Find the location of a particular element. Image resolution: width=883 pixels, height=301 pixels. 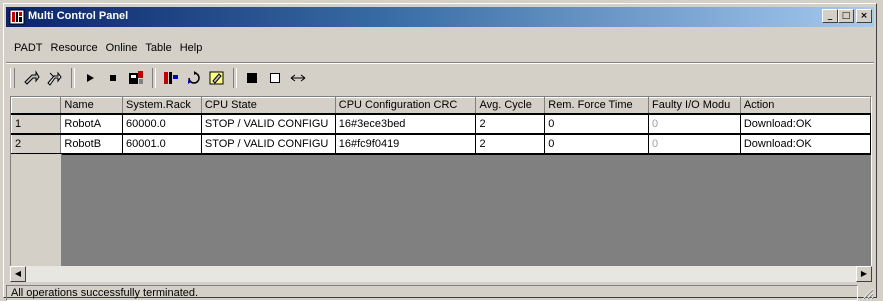

download-icon is located at coordinates (136, 78).